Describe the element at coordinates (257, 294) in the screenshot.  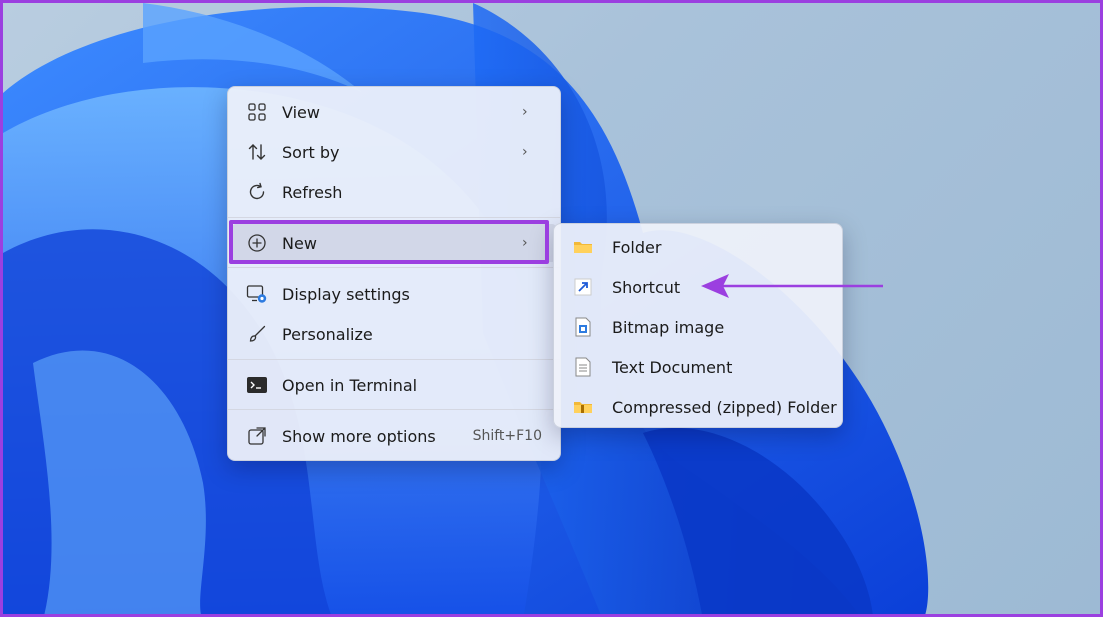
I see `display-settings-icon` at that location.